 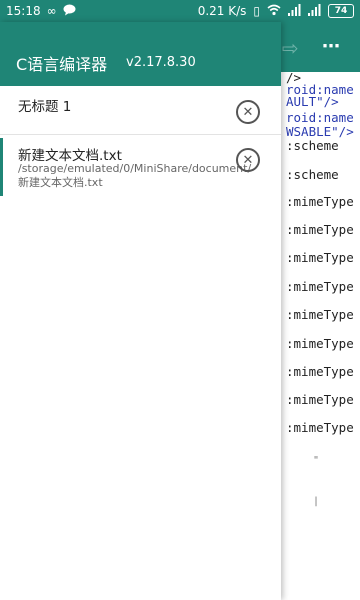 I want to click on network-speed: 0.21 K/s, so click(x=222, y=11).